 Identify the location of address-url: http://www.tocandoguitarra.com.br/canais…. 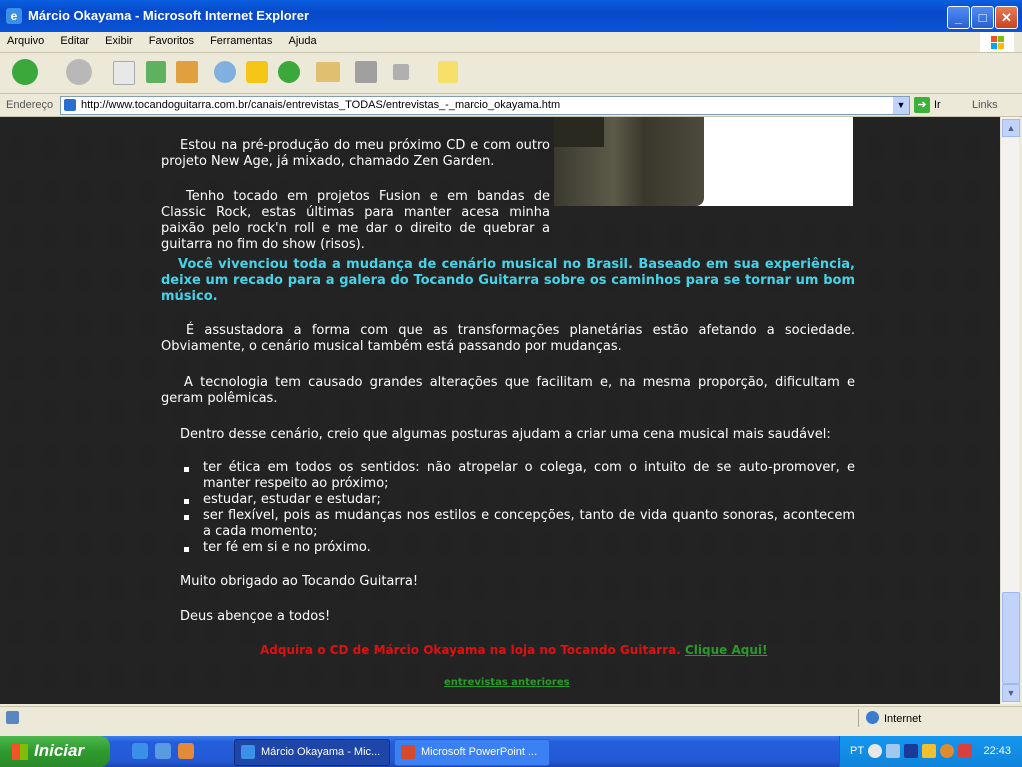
(320, 105).